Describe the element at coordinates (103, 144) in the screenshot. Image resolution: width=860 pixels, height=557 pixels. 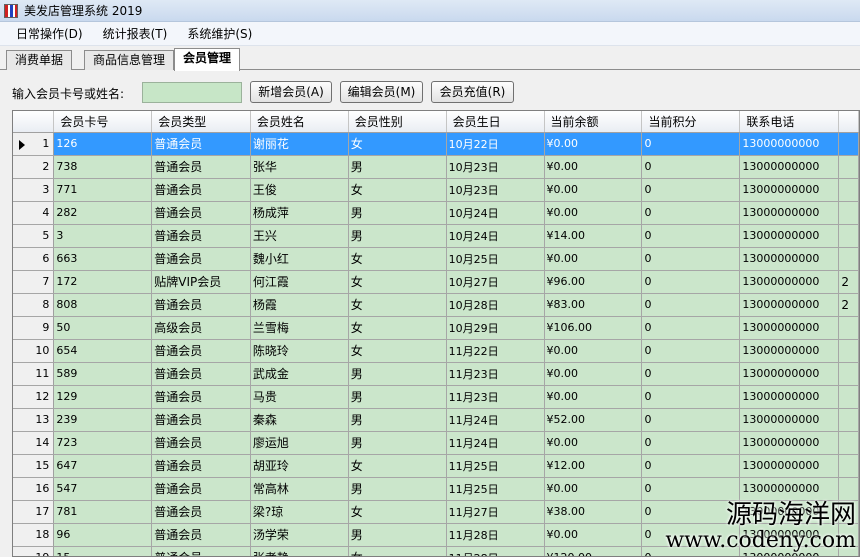
I see `card-no-cell: 126` at that location.